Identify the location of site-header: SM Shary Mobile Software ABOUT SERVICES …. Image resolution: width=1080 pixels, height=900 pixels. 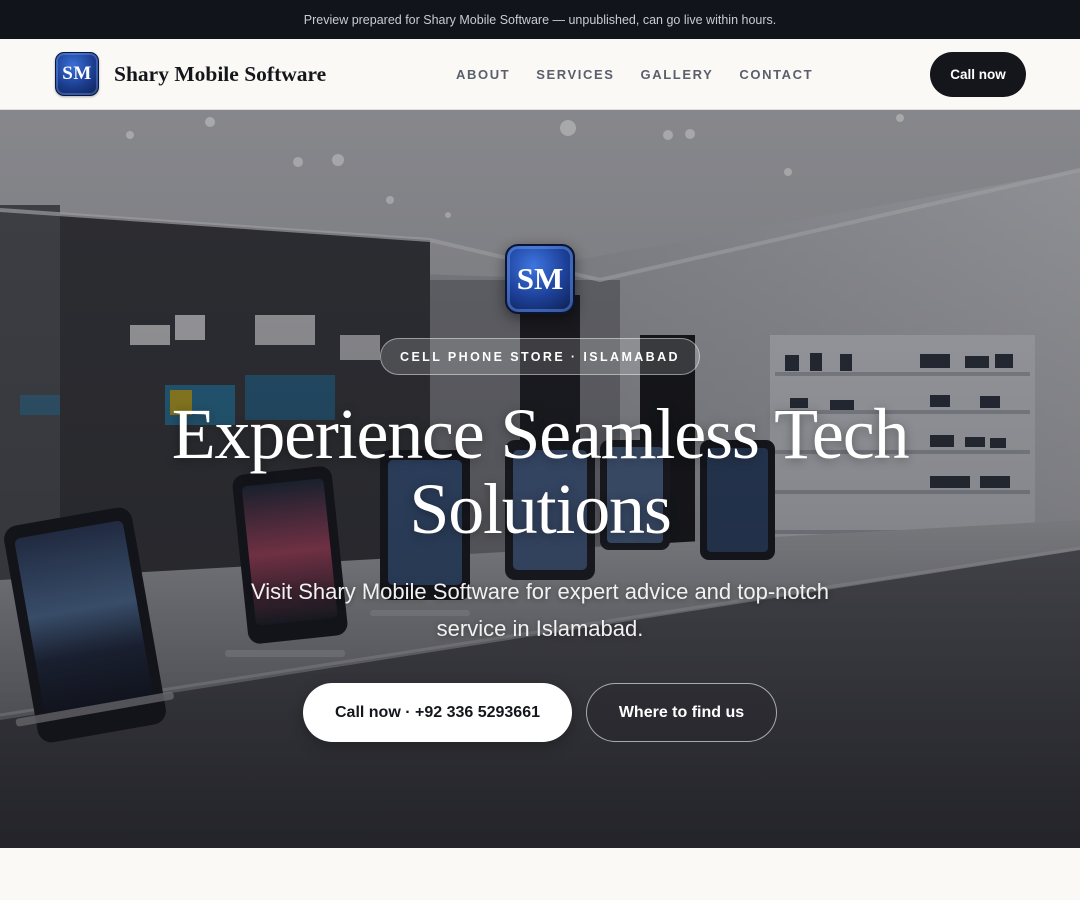
(540, 74).